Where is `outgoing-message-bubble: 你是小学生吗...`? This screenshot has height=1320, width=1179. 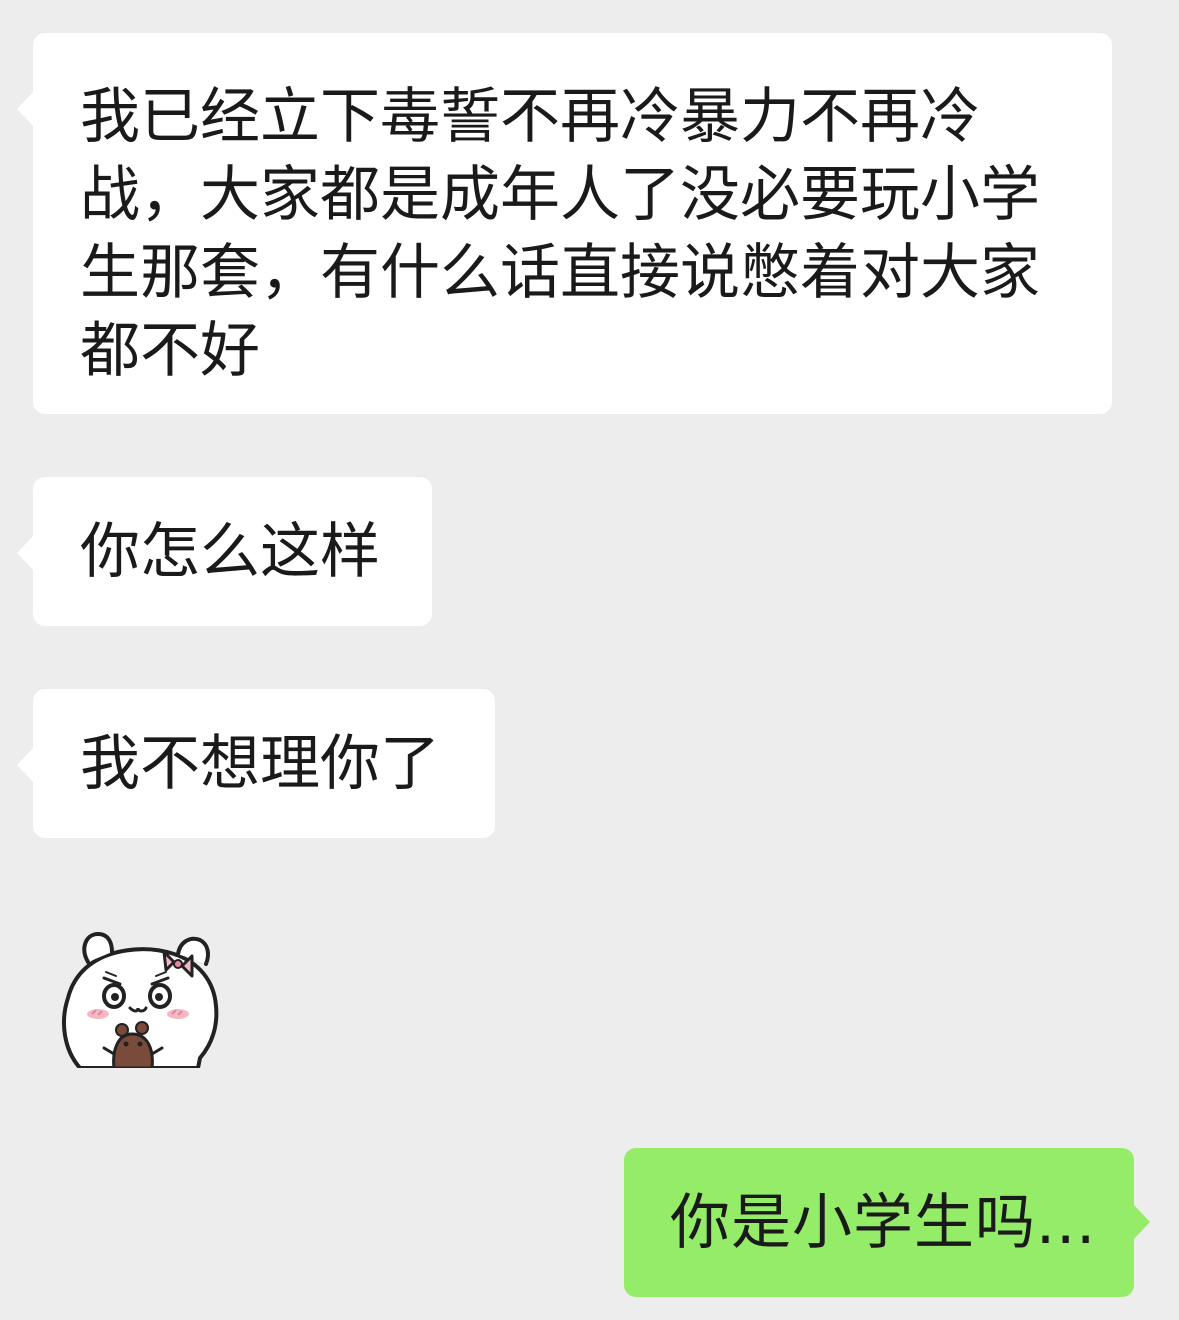 outgoing-message-bubble: 你是小学生吗... is located at coordinates (887, 1222).